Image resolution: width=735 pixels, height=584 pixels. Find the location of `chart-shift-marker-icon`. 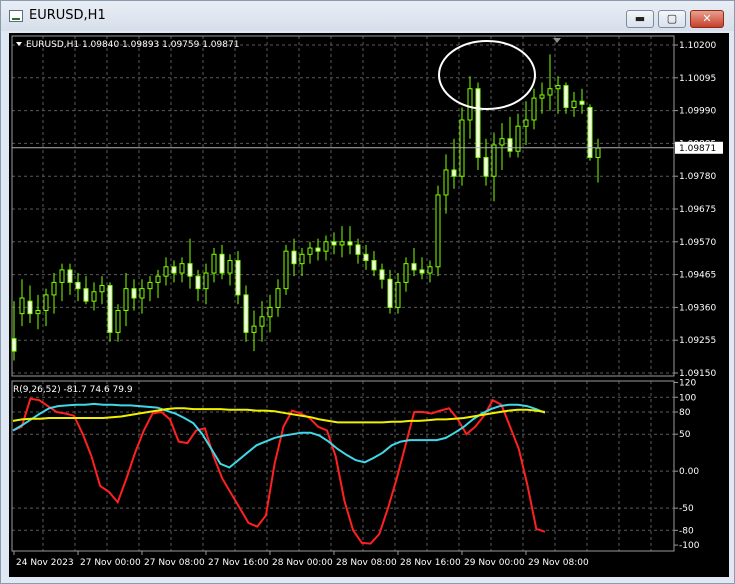

chart-shift-marker-icon is located at coordinates (557, 40).